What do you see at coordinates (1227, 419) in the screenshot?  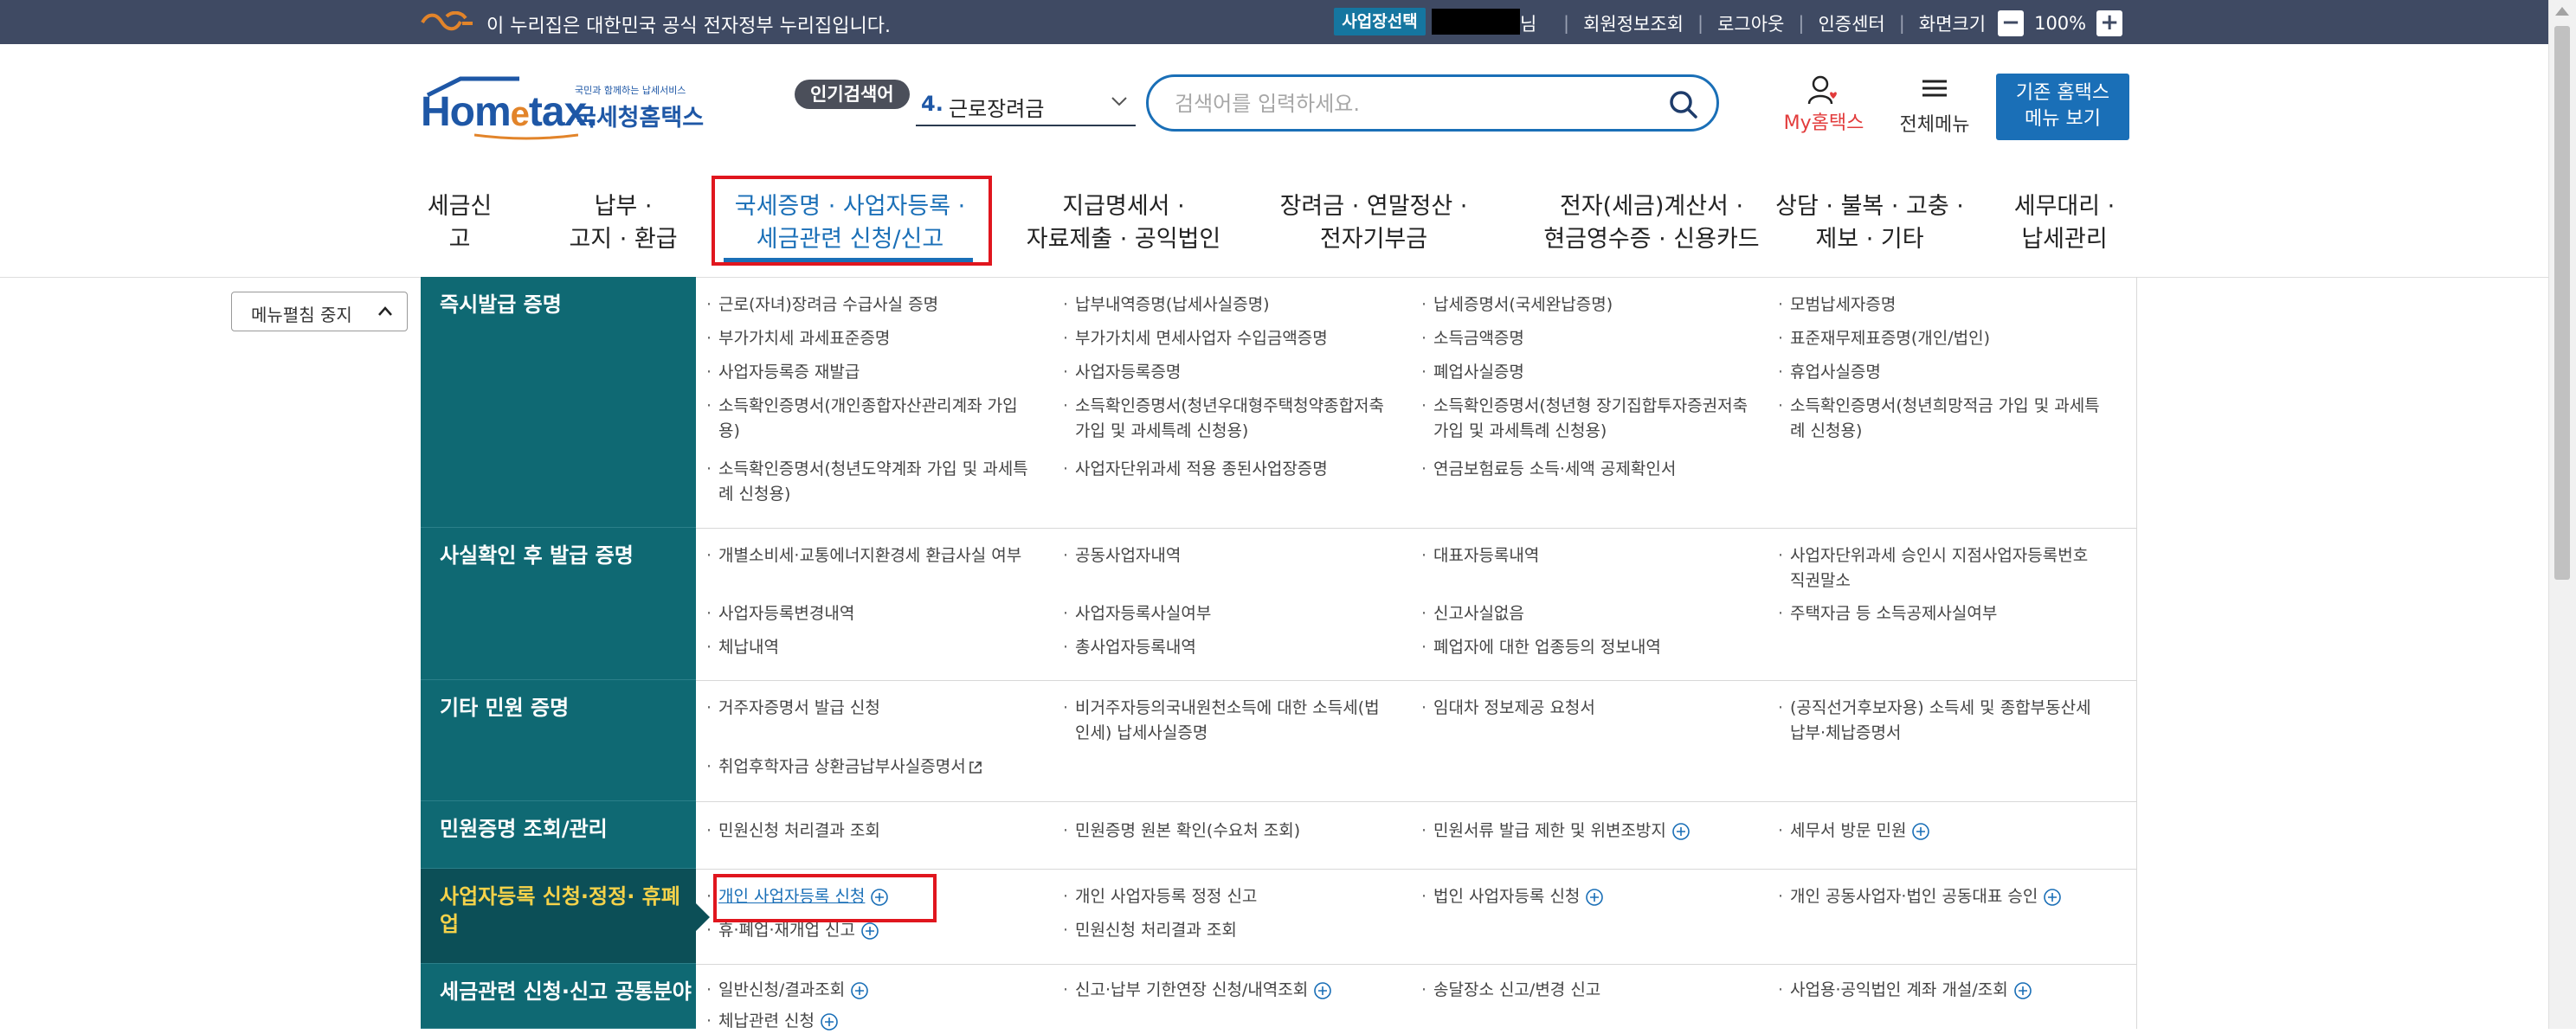 I see `menu-link: 소득확인증명서(청년우대형주택청약종합저축 가입 및 과세특례 신청용)` at bounding box center [1227, 419].